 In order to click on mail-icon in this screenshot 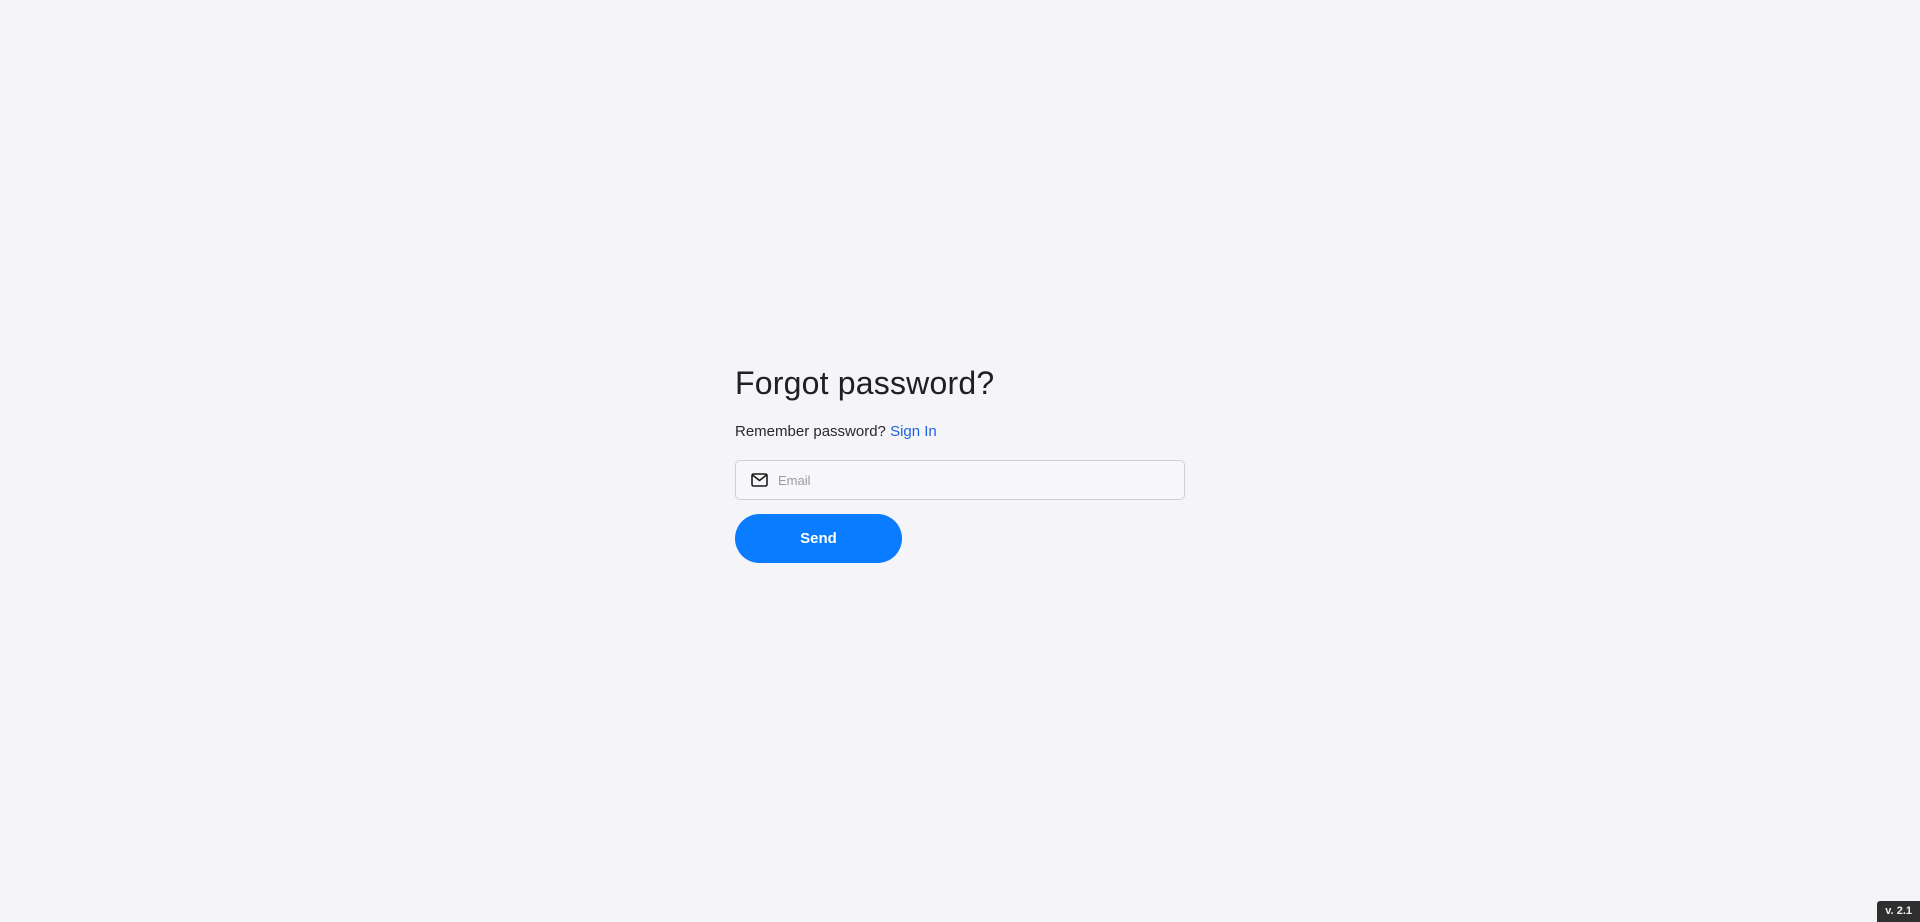, I will do `click(759, 480)`.